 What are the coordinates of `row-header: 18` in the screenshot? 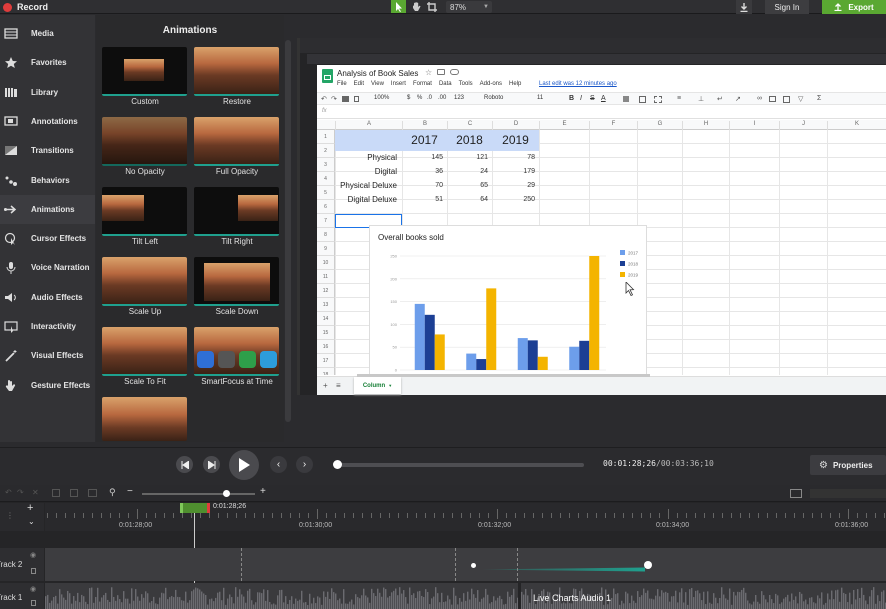 It's located at (326, 371).